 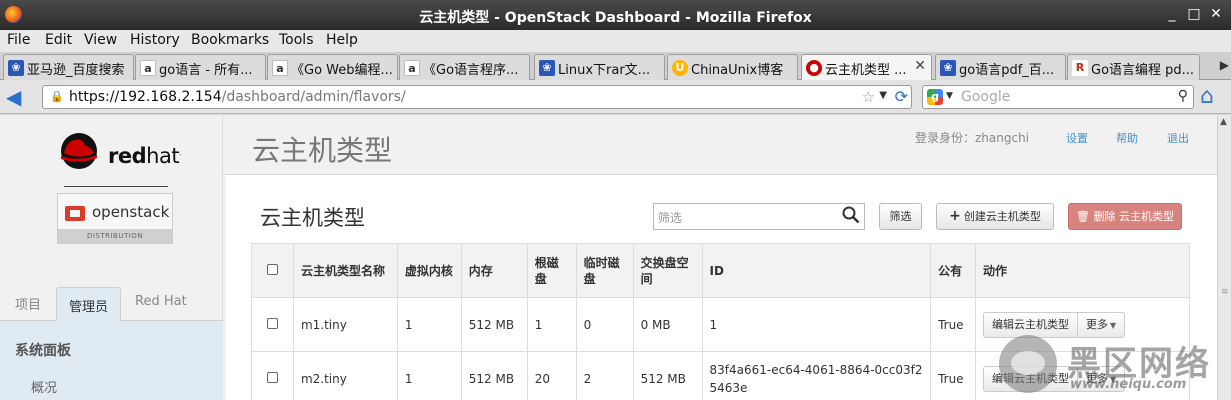 I want to click on delete-flavor-button: 🗑 删除 云主机类型, so click(x=1125, y=216).